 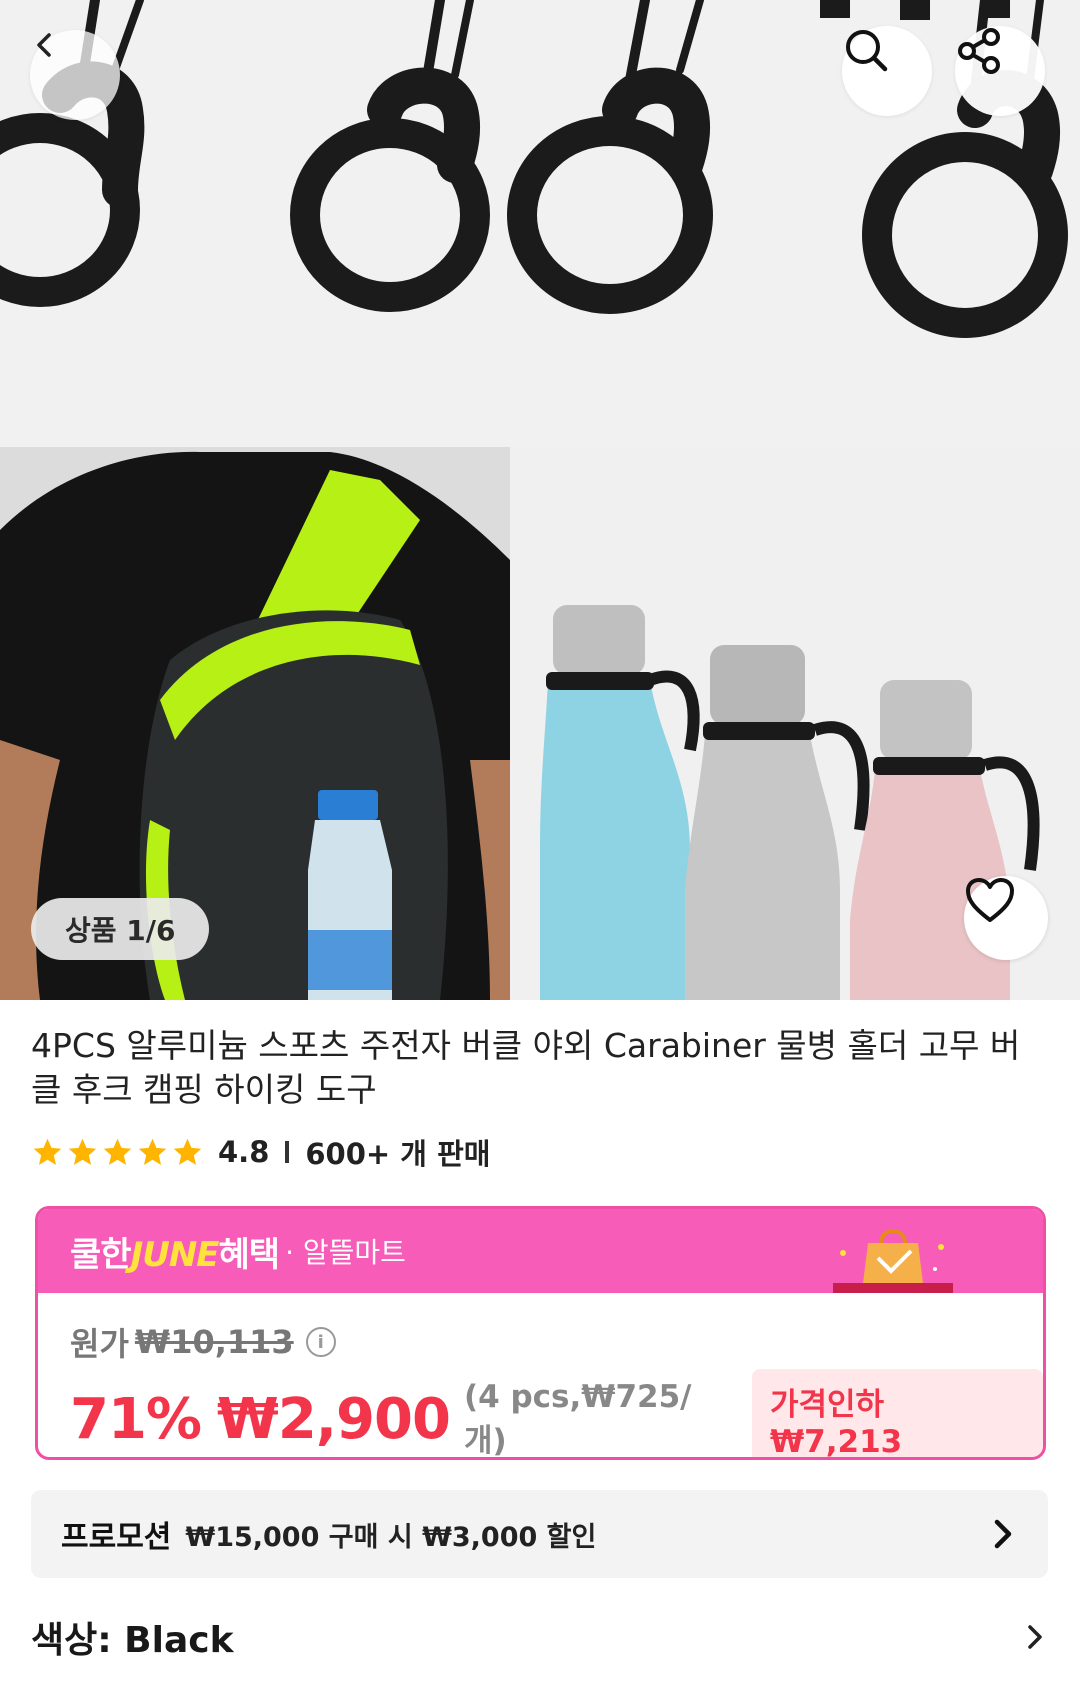 What do you see at coordinates (867, 51) in the screenshot?
I see `search-icon` at bounding box center [867, 51].